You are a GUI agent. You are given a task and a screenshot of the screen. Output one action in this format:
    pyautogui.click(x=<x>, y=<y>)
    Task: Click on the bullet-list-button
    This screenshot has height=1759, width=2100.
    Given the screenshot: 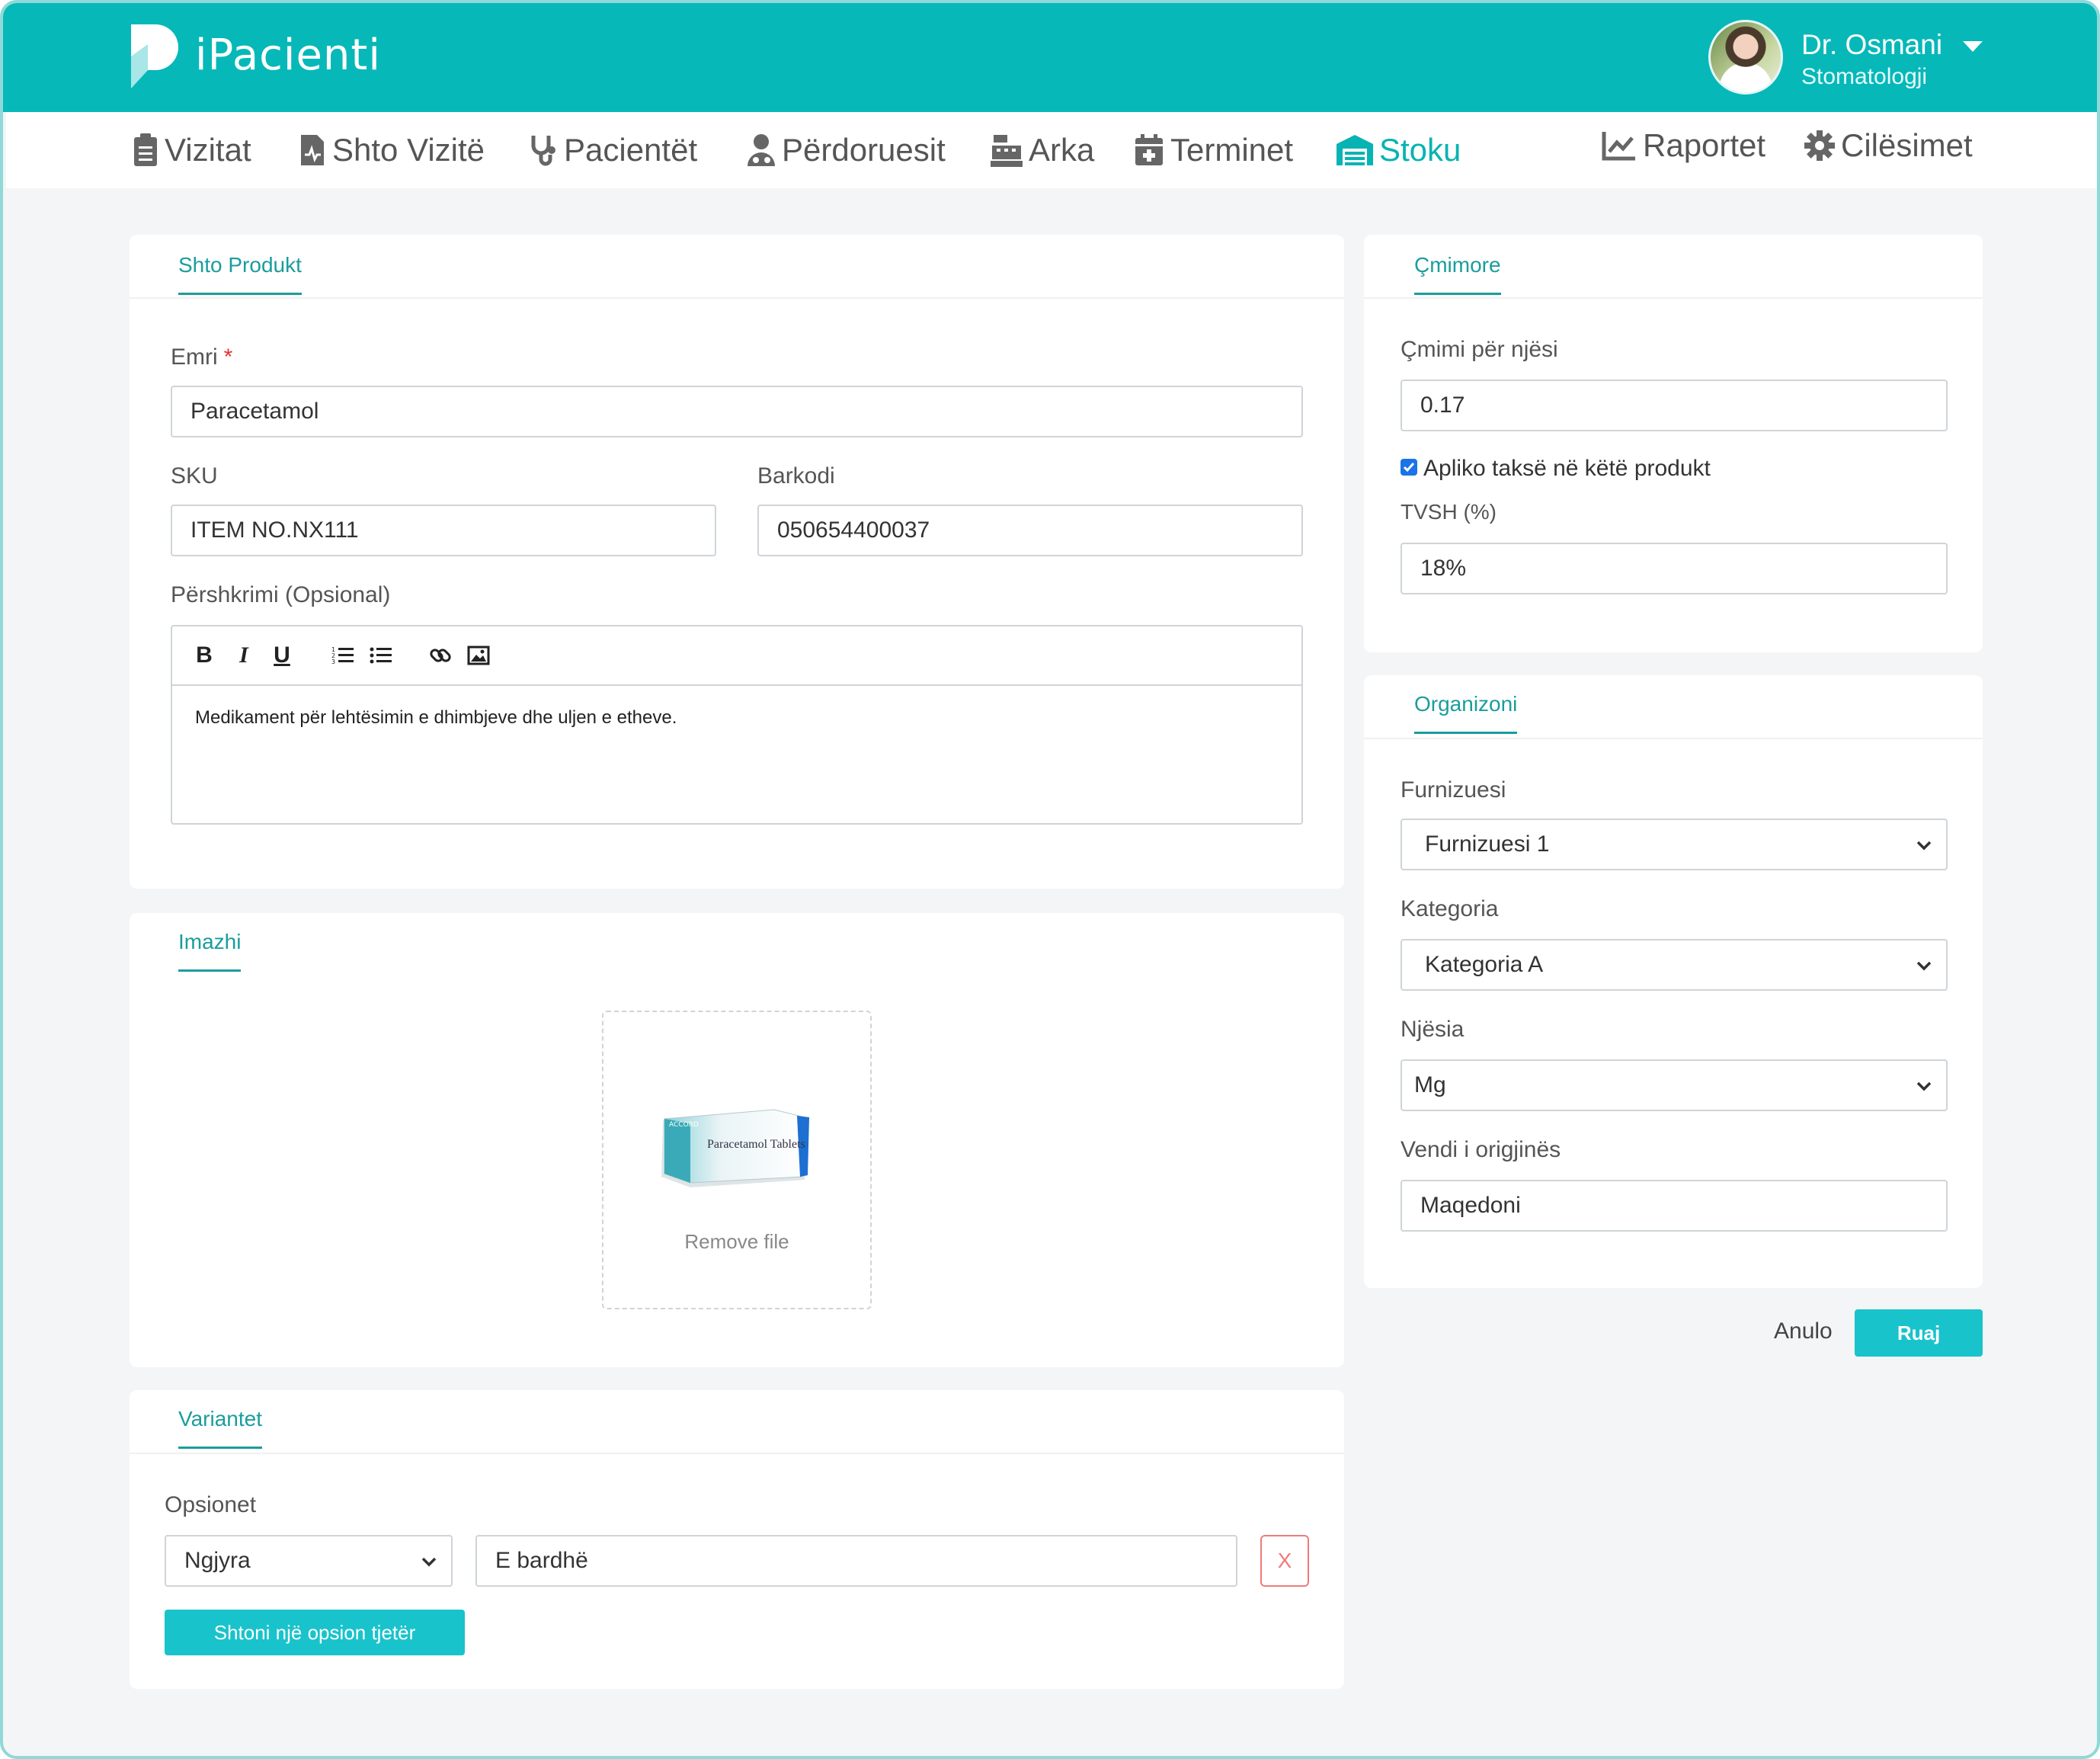 What is the action you would take?
    pyautogui.click(x=381, y=655)
    